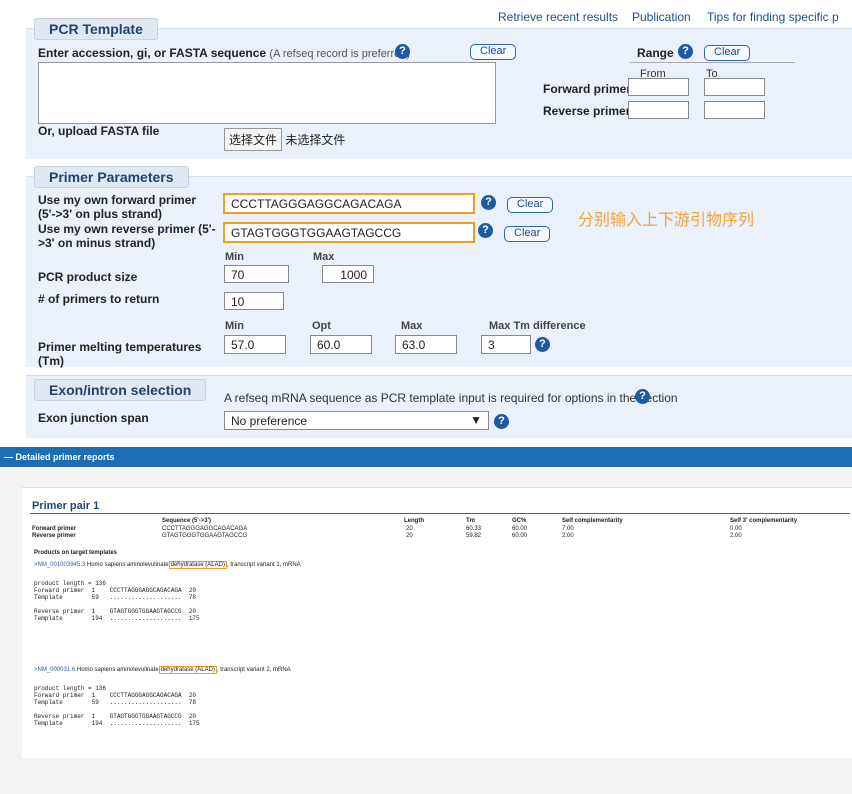 Image resolution: width=852 pixels, height=794 pixels. Describe the element at coordinates (120, 354) in the screenshot. I see `tm-label: Primer melting temperatures (Tm)` at that location.